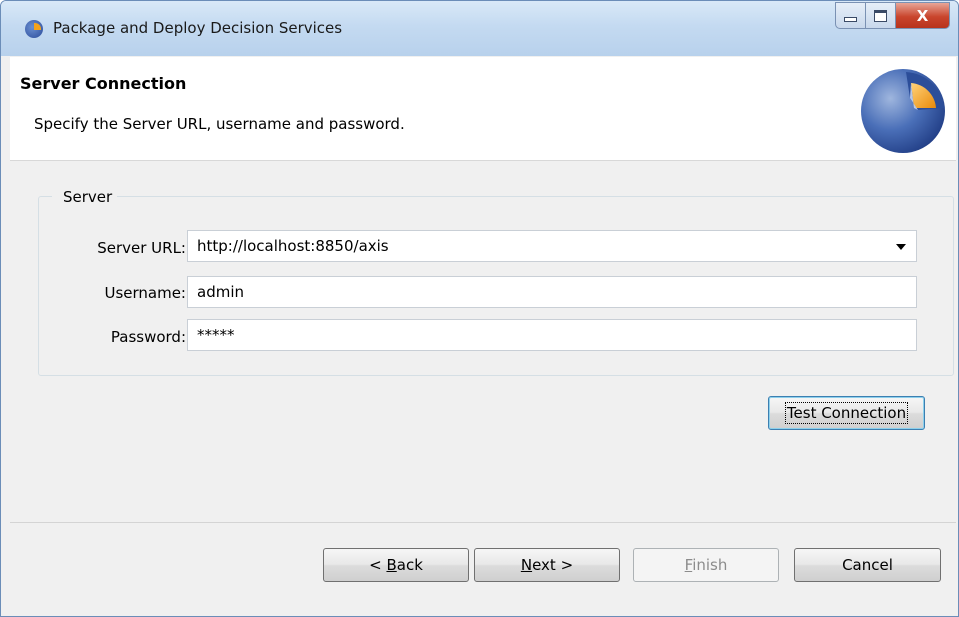 This screenshot has height=617, width=959. What do you see at coordinates (903, 111) in the screenshot?
I see `pie-logo-icon` at bounding box center [903, 111].